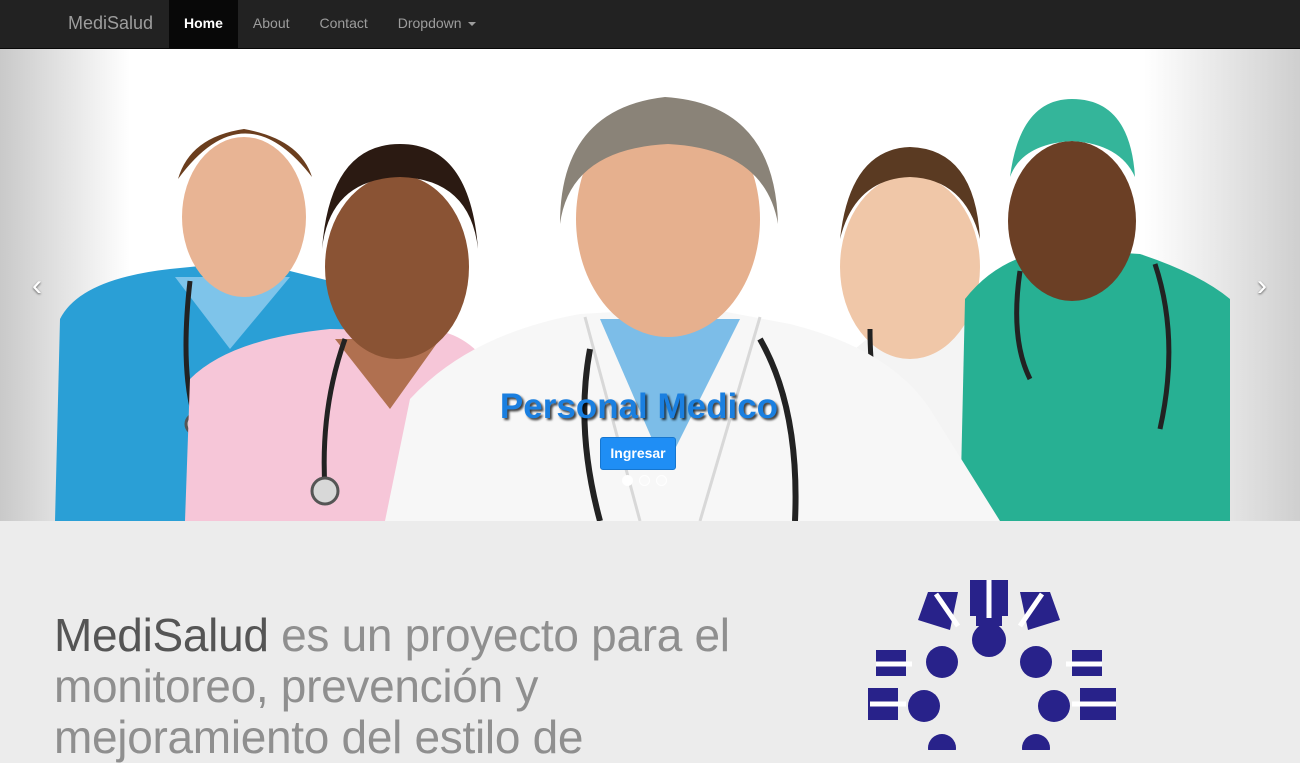 The height and width of the screenshot is (763, 1300). I want to click on nav-about: About, so click(271, 24).